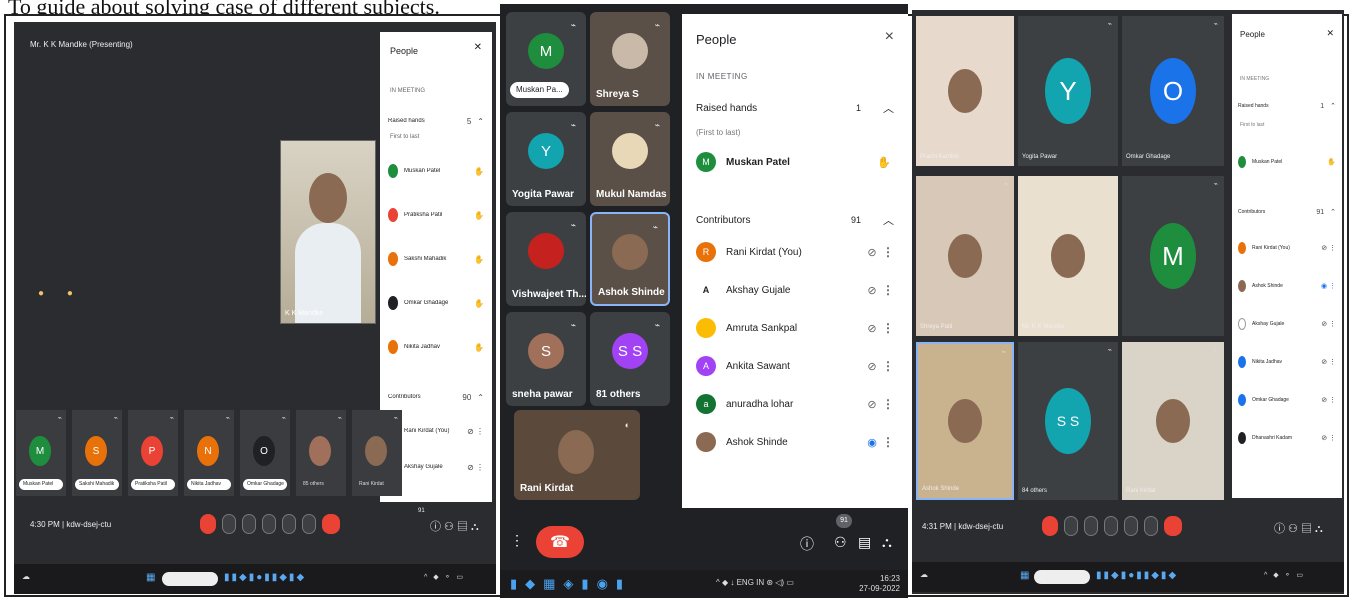  I want to click on taskbar-search-input, so click(190, 579).